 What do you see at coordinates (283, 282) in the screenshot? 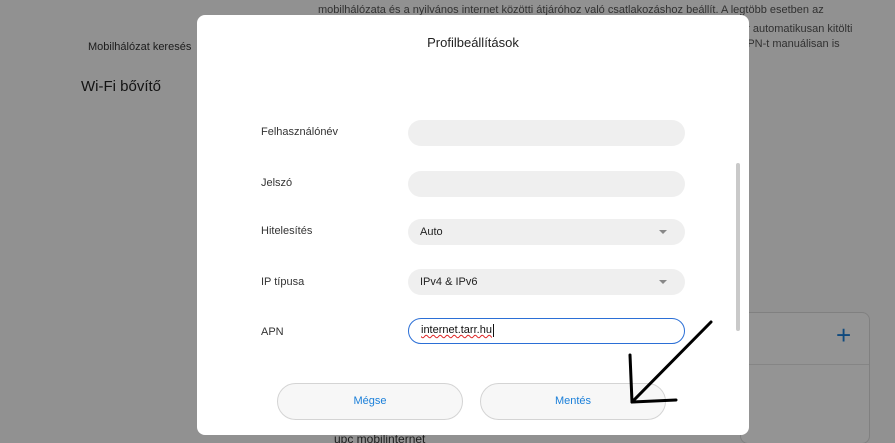
I see `ip-type-label: IP típusa` at bounding box center [283, 282].